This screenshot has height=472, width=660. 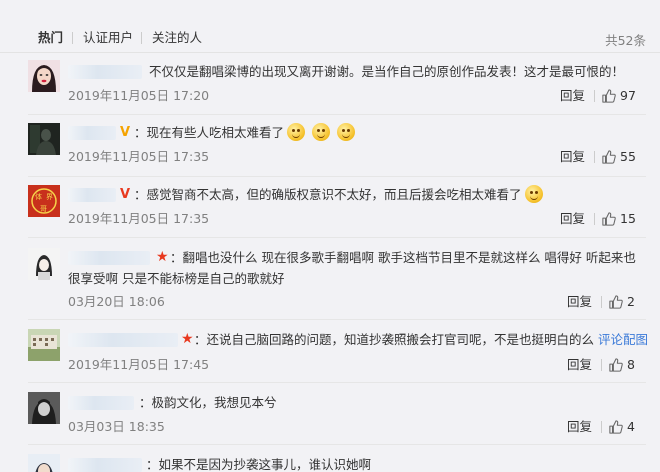 I want to click on tab-following: 关注的人, so click(x=177, y=38).